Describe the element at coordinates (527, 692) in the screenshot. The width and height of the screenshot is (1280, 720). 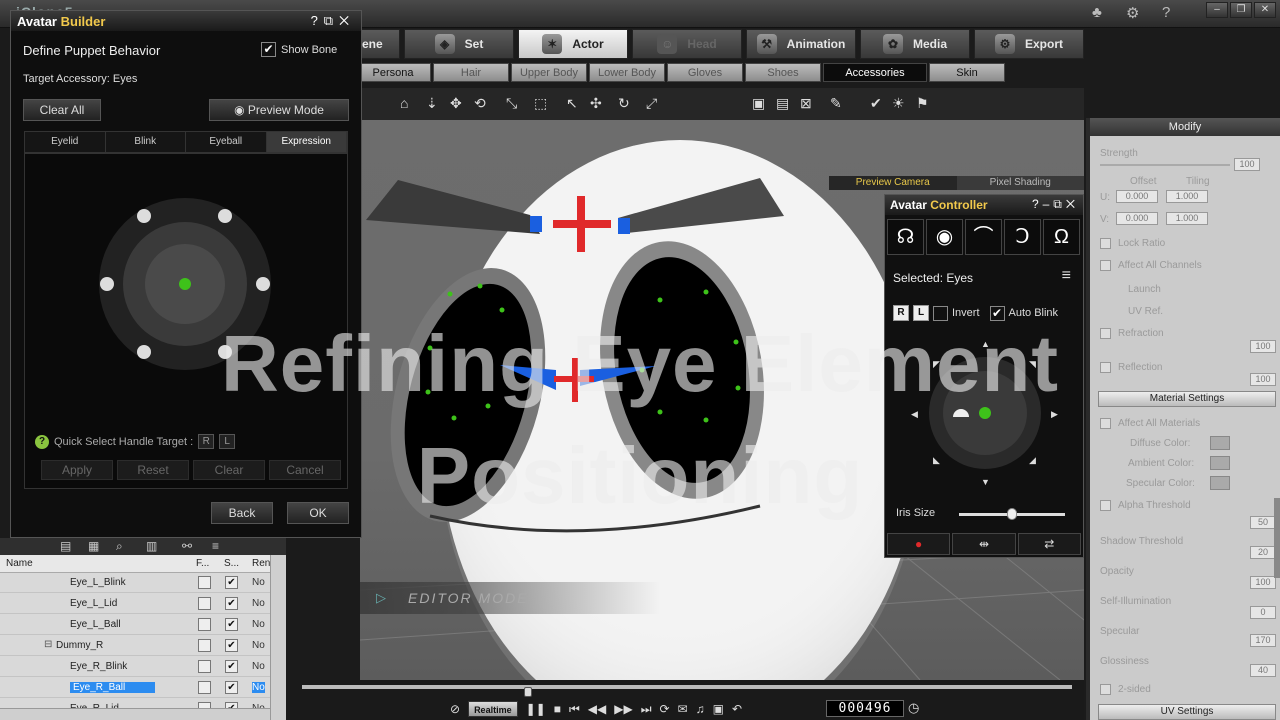
I see `timeline-playhead` at that location.